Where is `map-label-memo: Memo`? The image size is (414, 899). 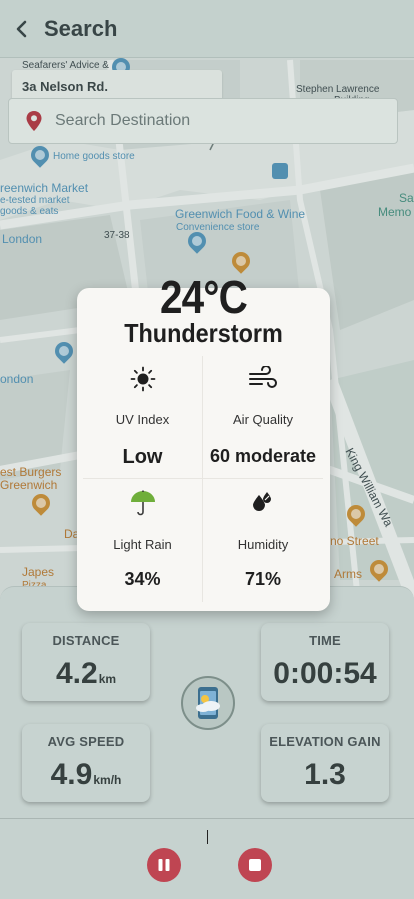 map-label-memo: Memo is located at coordinates (395, 212).